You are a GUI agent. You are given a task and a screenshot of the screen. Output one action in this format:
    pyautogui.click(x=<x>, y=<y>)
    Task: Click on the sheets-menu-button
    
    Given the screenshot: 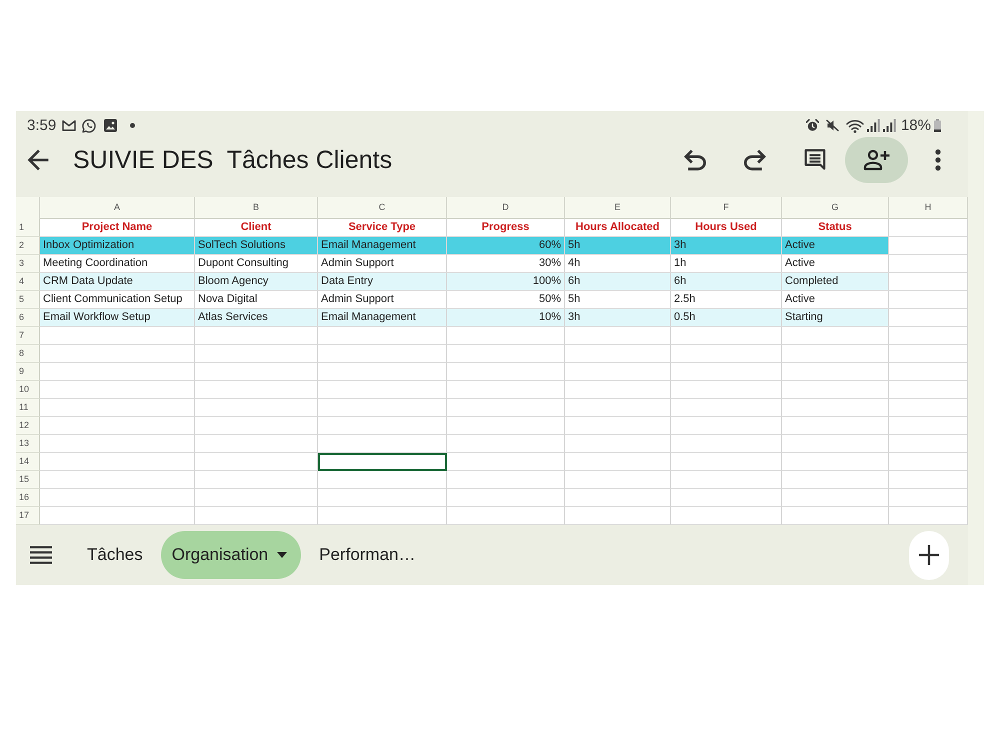 What is the action you would take?
    pyautogui.click(x=41, y=555)
    